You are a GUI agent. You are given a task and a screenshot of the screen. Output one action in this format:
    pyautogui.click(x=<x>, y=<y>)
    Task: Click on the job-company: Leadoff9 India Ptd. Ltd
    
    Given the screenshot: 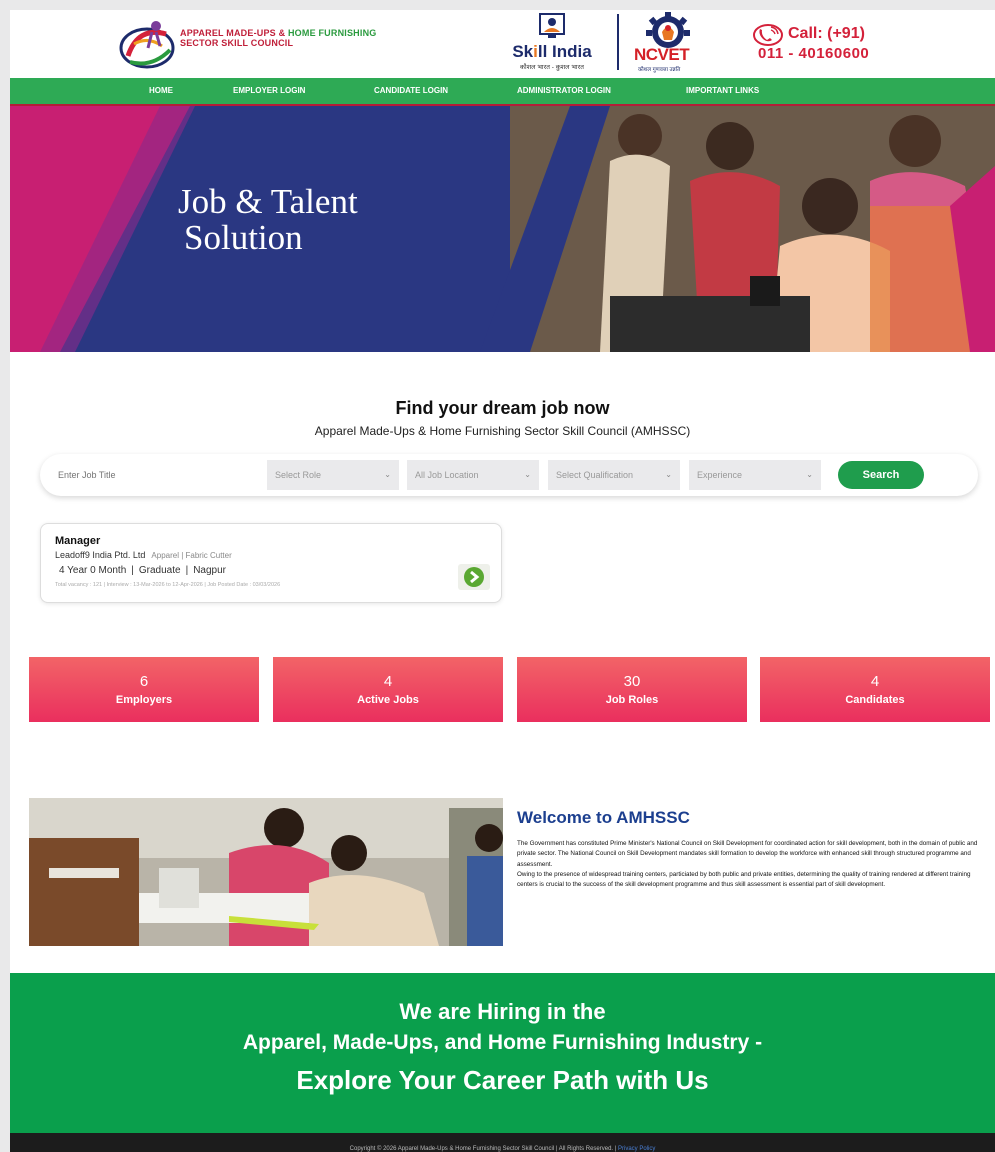 What is the action you would take?
    pyautogui.click(x=100, y=555)
    